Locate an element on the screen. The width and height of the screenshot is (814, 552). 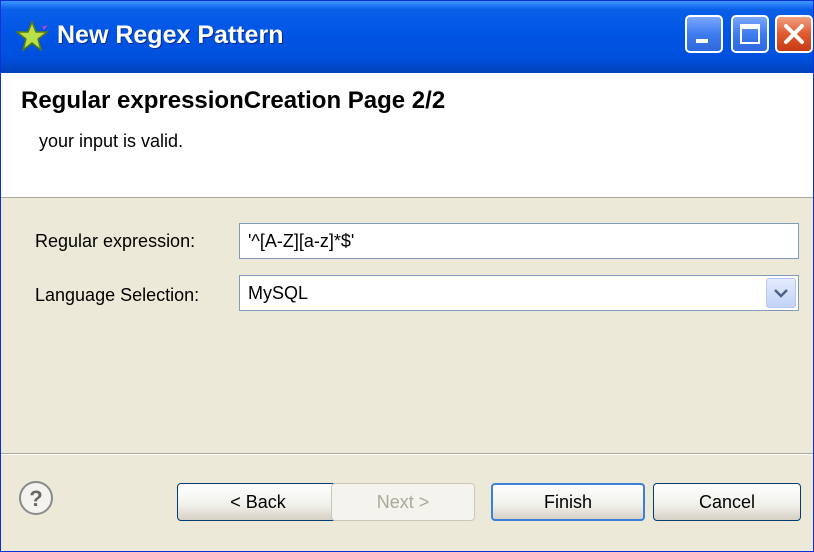
finish-button: Finish is located at coordinates (568, 502).